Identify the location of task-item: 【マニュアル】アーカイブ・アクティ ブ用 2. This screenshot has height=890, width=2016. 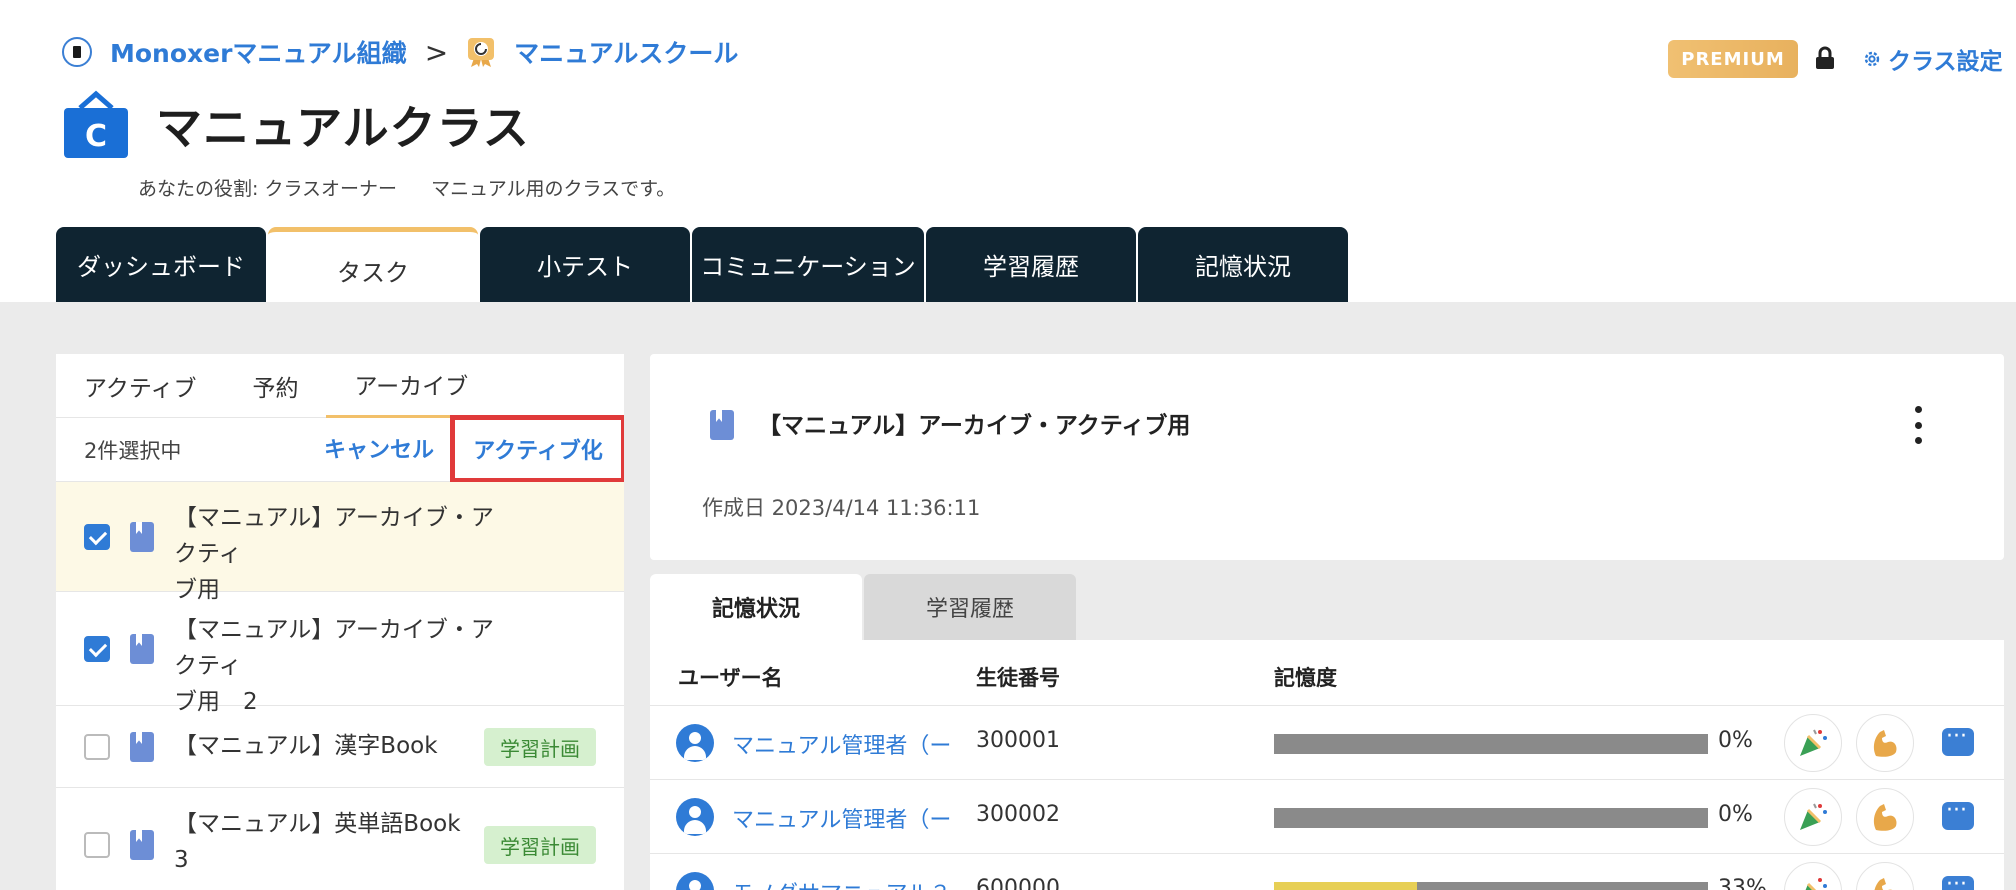
(340, 653).